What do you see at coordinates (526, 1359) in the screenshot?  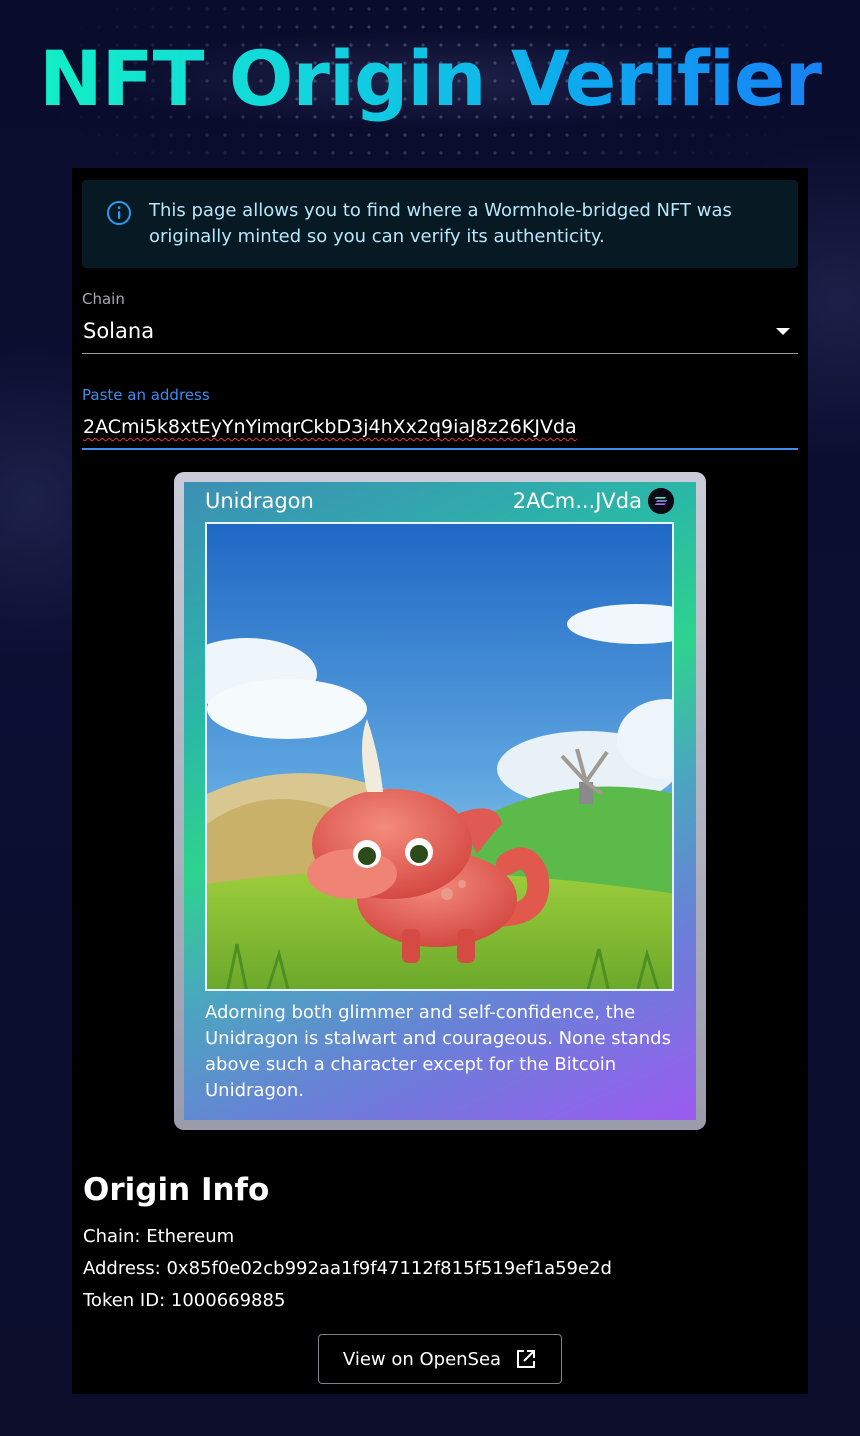 I see `external-link-icon` at bounding box center [526, 1359].